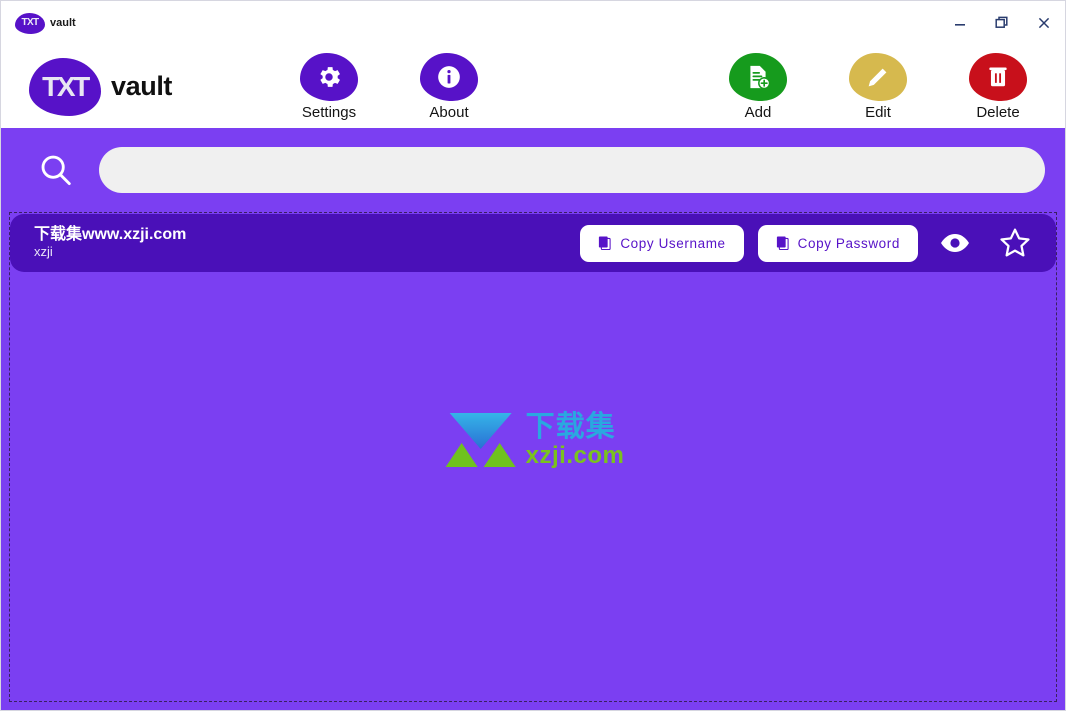 This screenshot has width=1066, height=711. What do you see at coordinates (570, 426) in the screenshot?
I see `watermark-cn: 下载集` at bounding box center [570, 426].